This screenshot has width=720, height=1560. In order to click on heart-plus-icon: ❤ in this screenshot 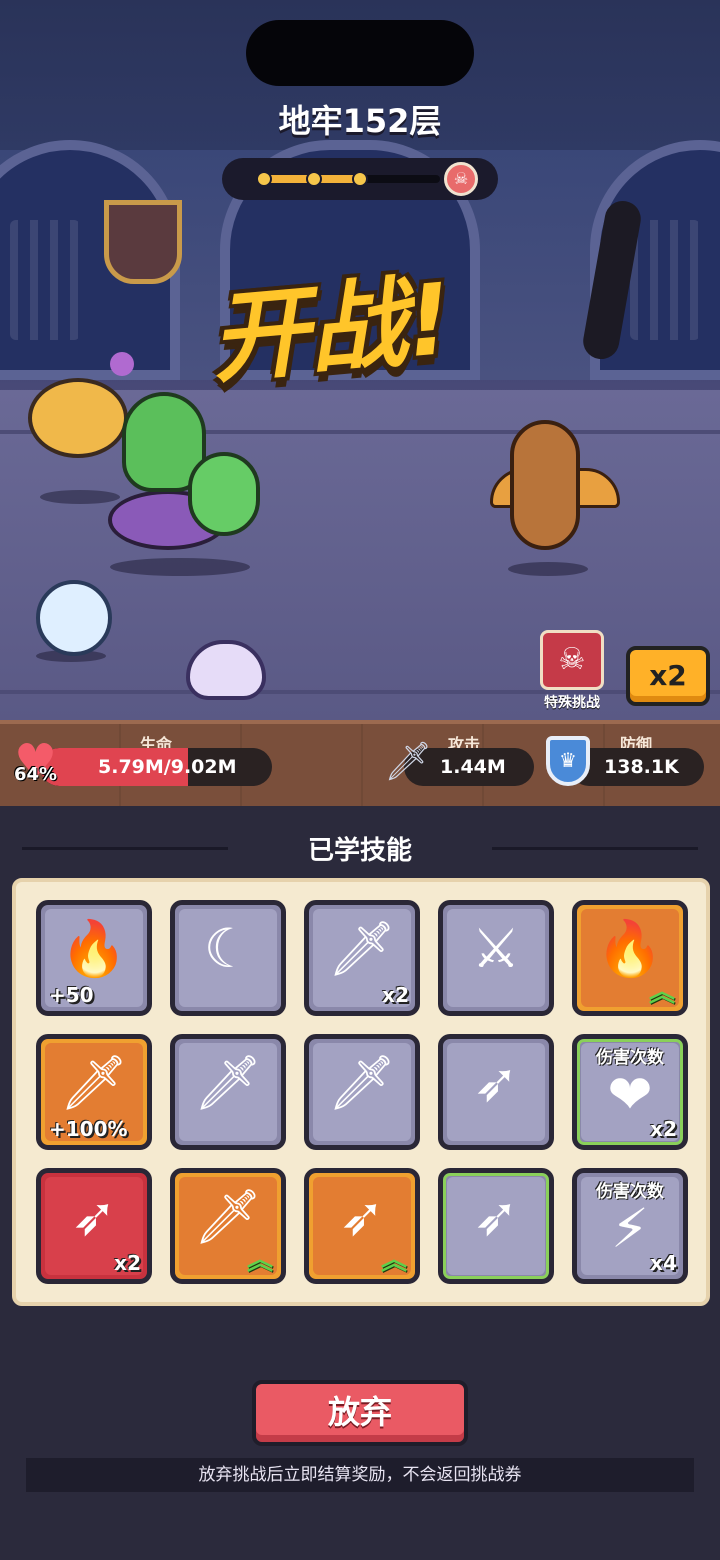, I will do `click(630, 1094)`.